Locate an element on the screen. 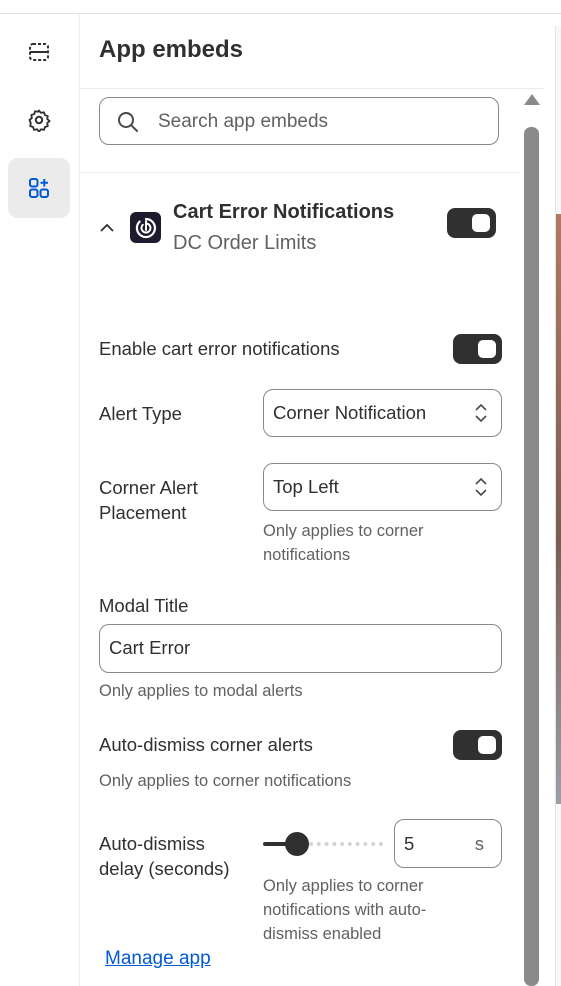  panel-title: App embeds is located at coordinates (171, 49).